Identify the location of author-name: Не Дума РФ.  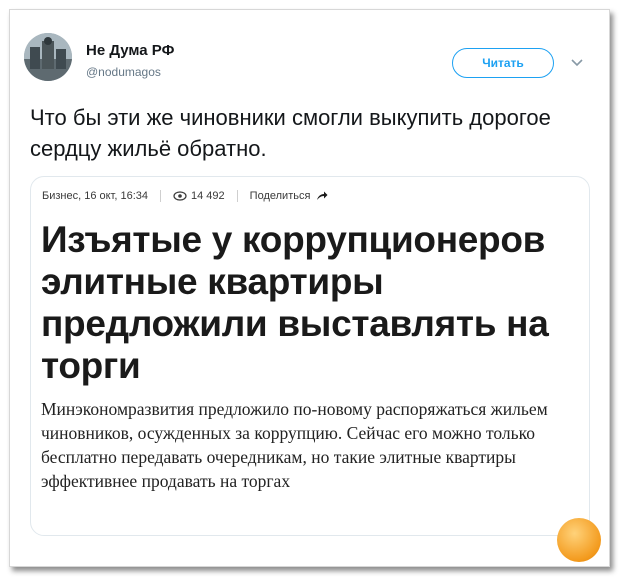
(130, 50).